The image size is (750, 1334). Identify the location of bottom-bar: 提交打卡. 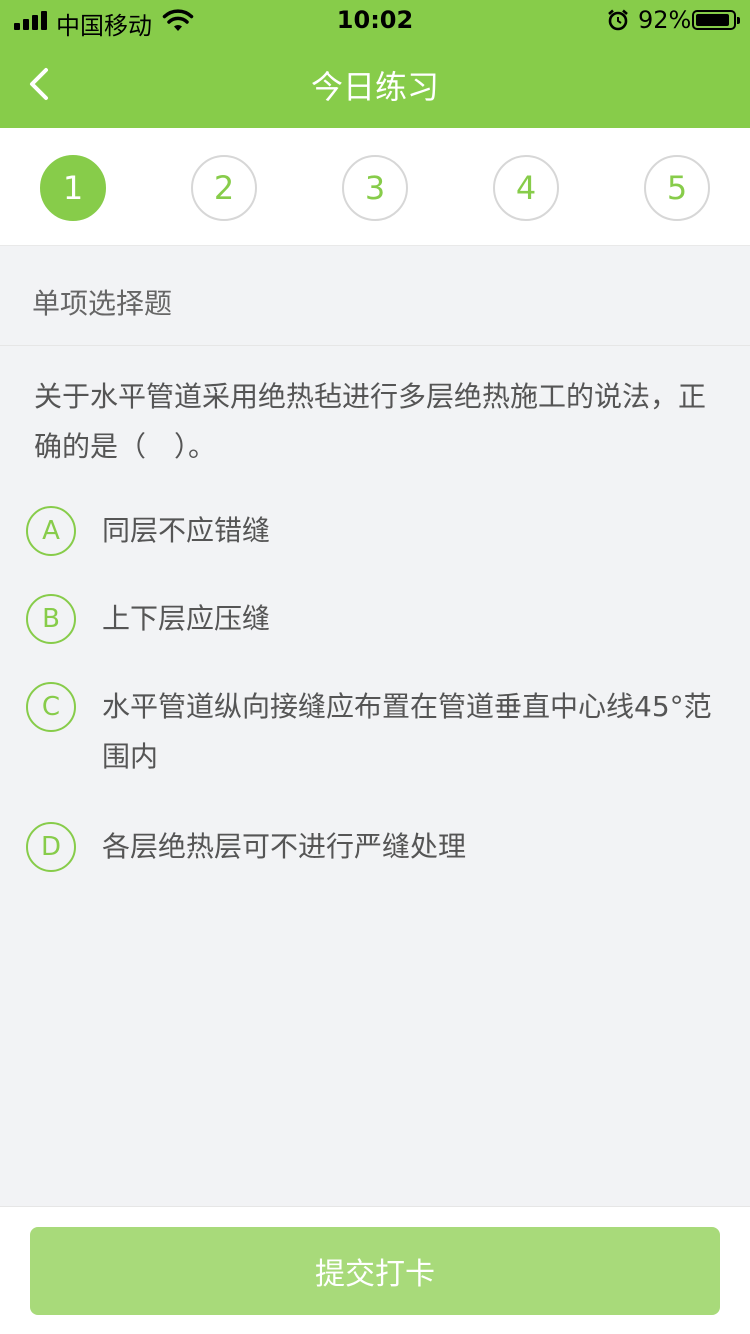
(375, 1270).